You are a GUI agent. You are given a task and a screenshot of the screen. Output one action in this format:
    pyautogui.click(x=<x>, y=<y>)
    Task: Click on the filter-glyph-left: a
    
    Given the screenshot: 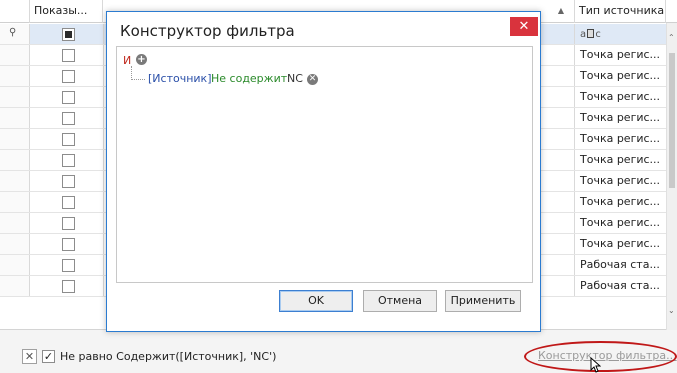 What is the action you would take?
    pyautogui.click(x=583, y=34)
    